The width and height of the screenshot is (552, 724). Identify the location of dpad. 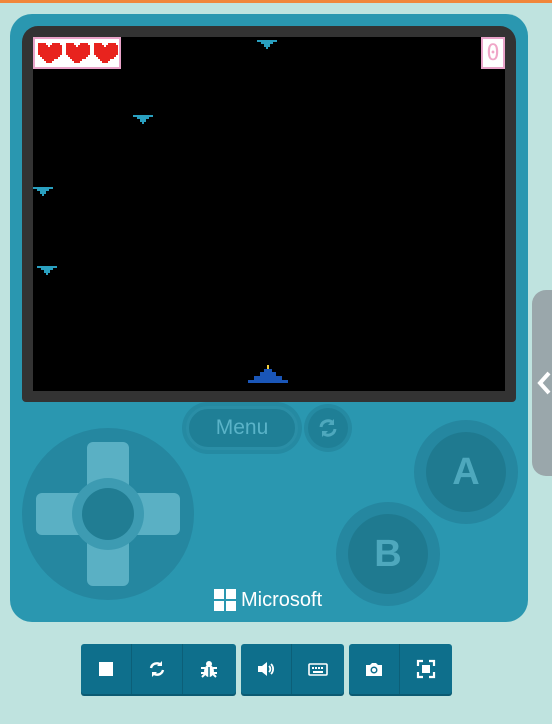
(108, 514).